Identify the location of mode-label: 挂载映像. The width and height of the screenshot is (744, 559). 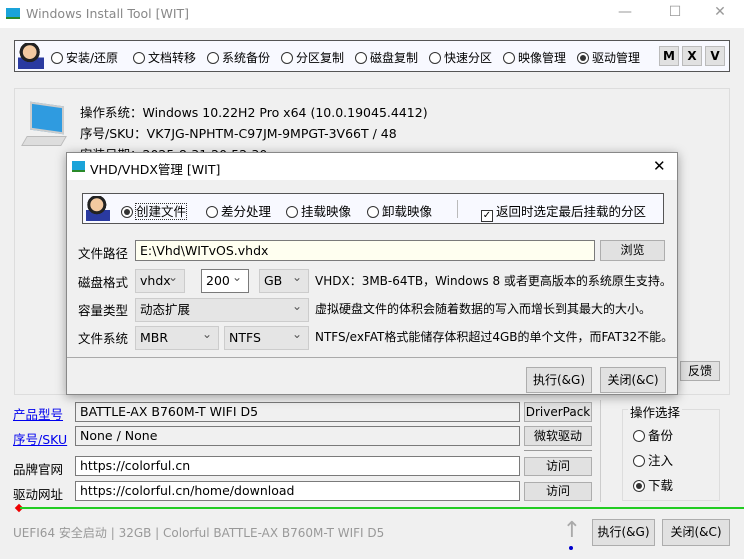
(326, 211).